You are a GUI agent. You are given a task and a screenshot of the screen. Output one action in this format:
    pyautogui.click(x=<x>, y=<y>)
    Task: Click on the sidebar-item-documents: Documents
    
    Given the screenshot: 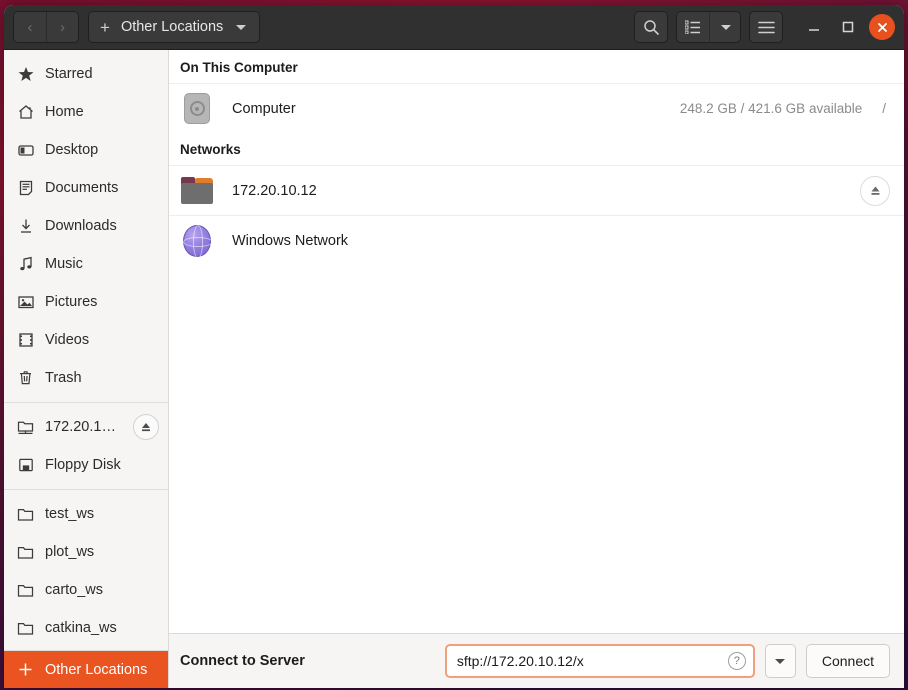 What is the action you would take?
    pyautogui.click(x=86, y=188)
    